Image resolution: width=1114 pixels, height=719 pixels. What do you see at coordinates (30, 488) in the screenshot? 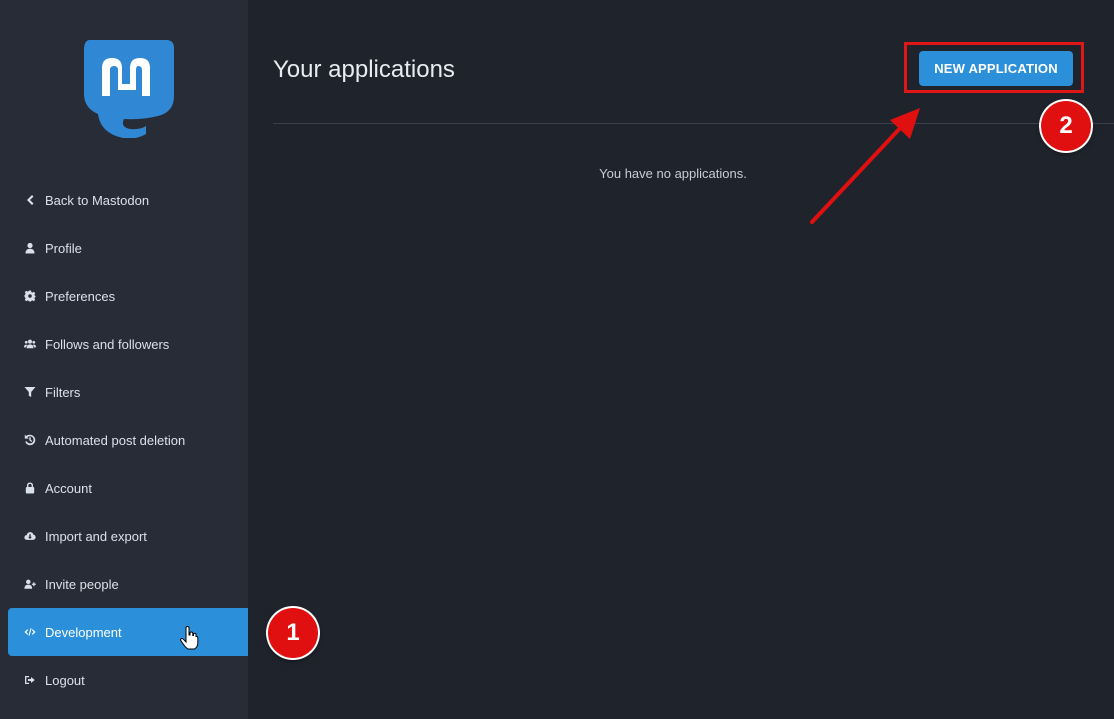
I see `lock-icon` at bounding box center [30, 488].